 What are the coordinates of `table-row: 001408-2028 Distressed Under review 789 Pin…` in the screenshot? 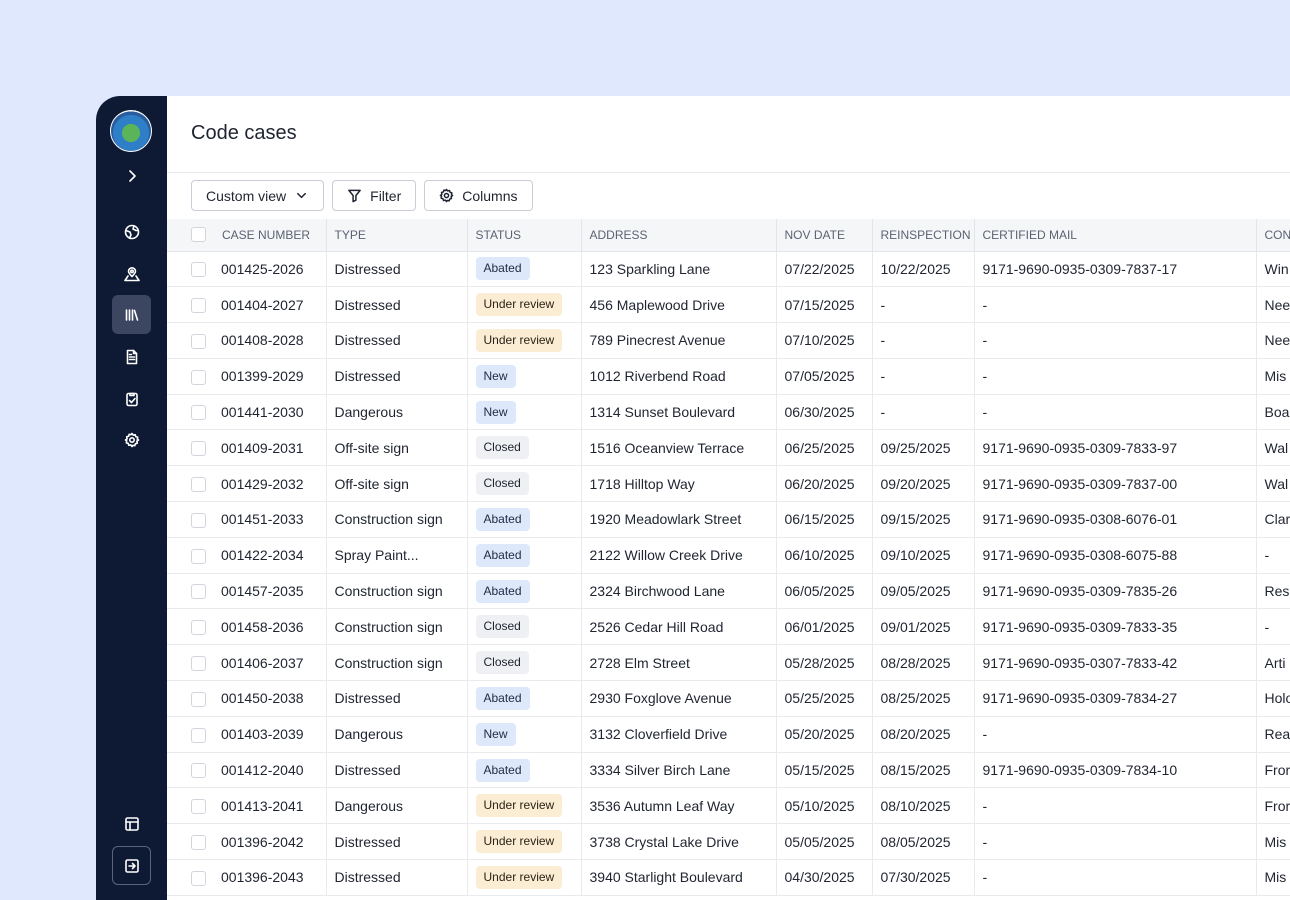 It's located at (728, 340).